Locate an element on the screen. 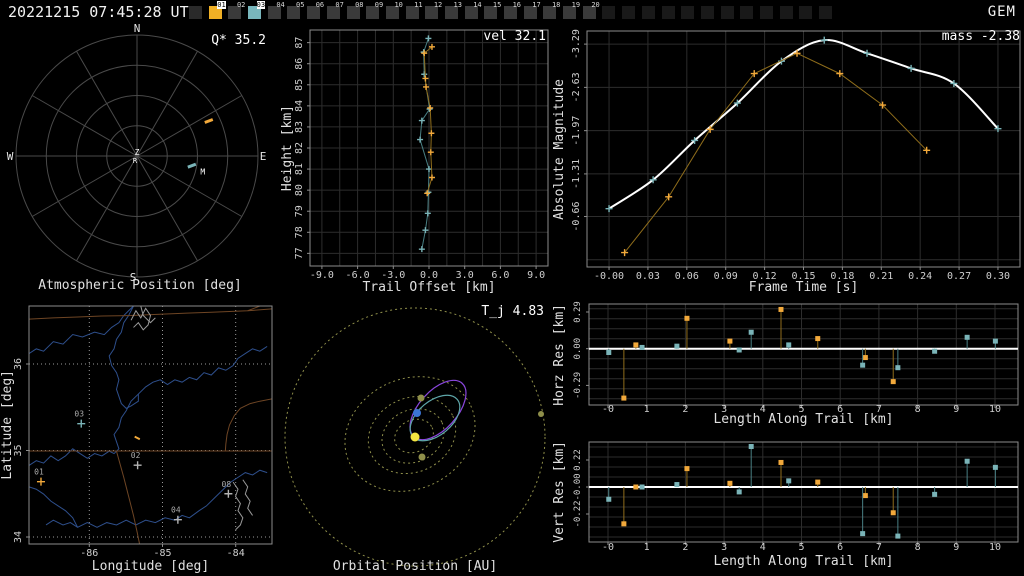  frame-tab-number: 19 is located at coordinates (576, 5).